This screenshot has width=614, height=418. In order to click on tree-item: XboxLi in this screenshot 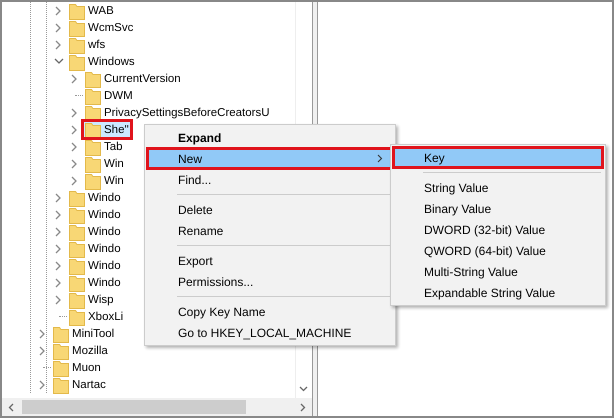, I will do `click(96, 316)`.